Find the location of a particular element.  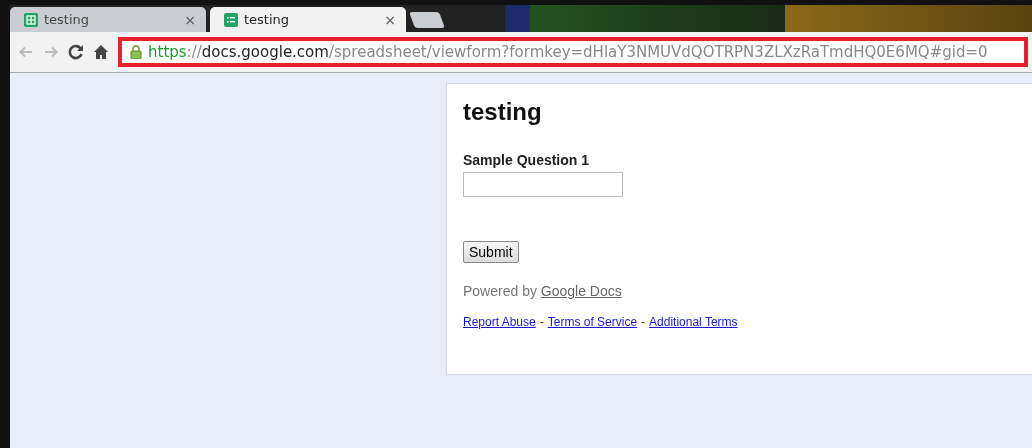

form-icon is located at coordinates (231, 19).